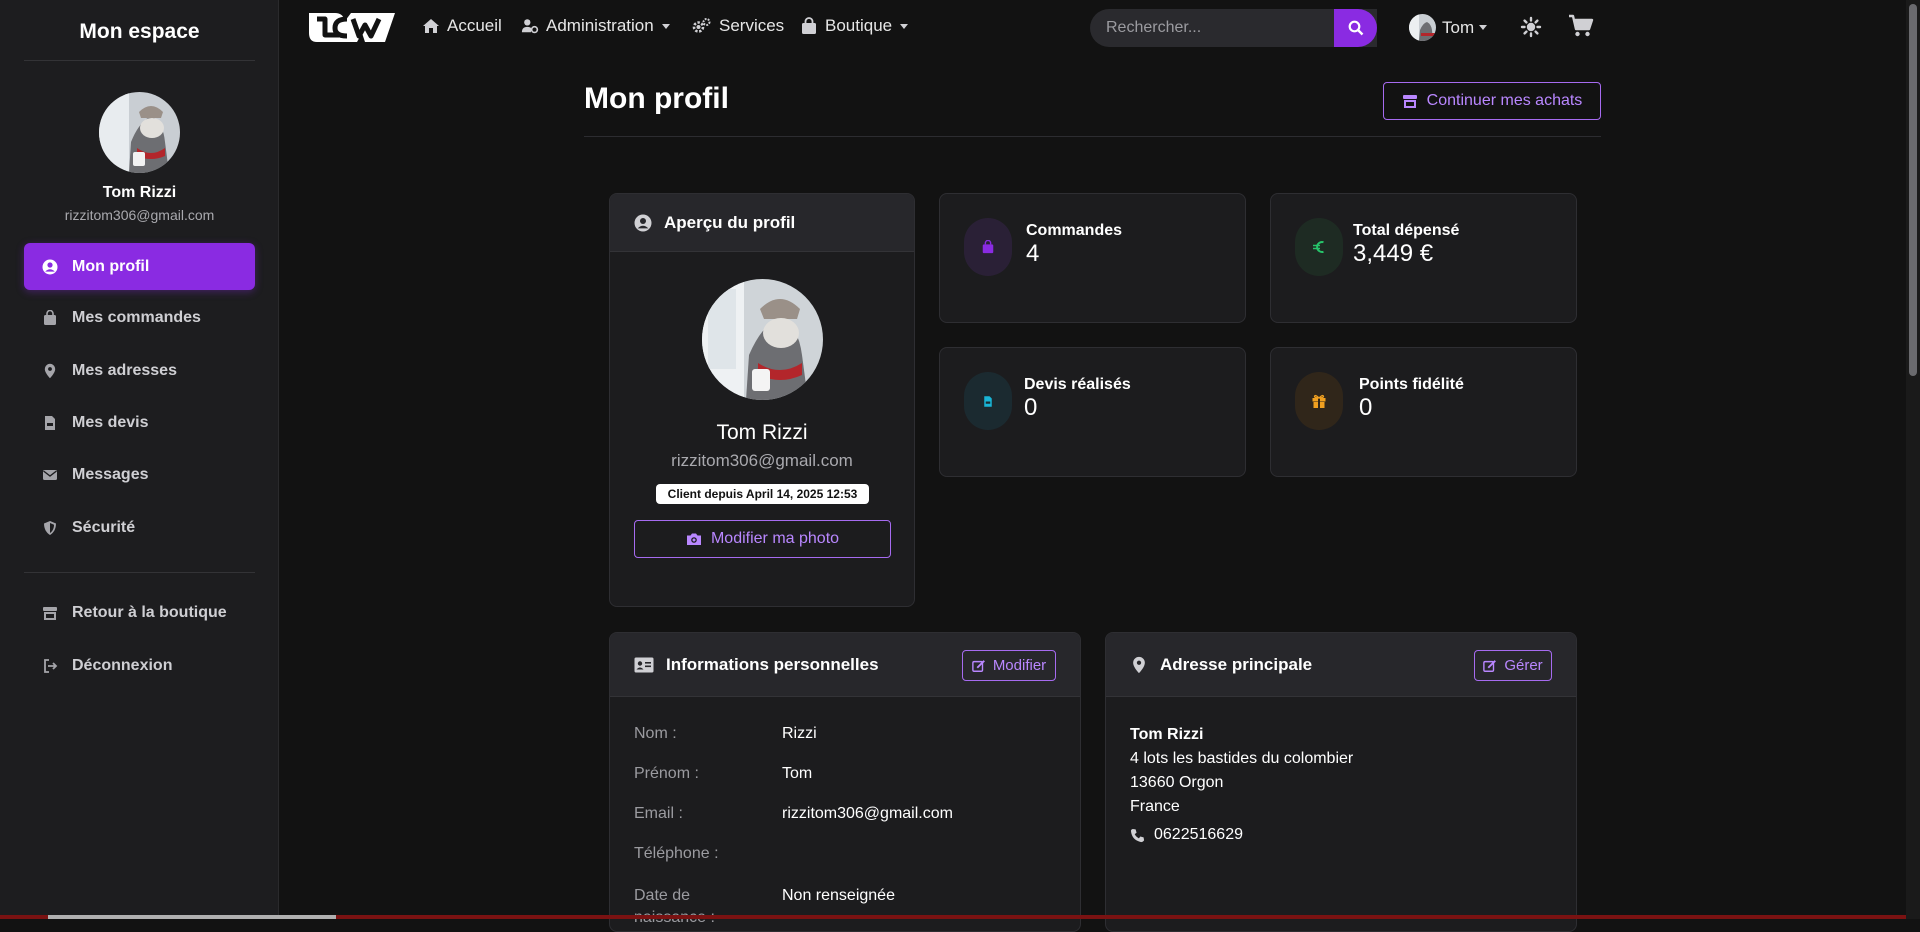 This screenshot has height=932, width=1920. I want to click on edit-info-button: Modifier, so click(1009, 665).